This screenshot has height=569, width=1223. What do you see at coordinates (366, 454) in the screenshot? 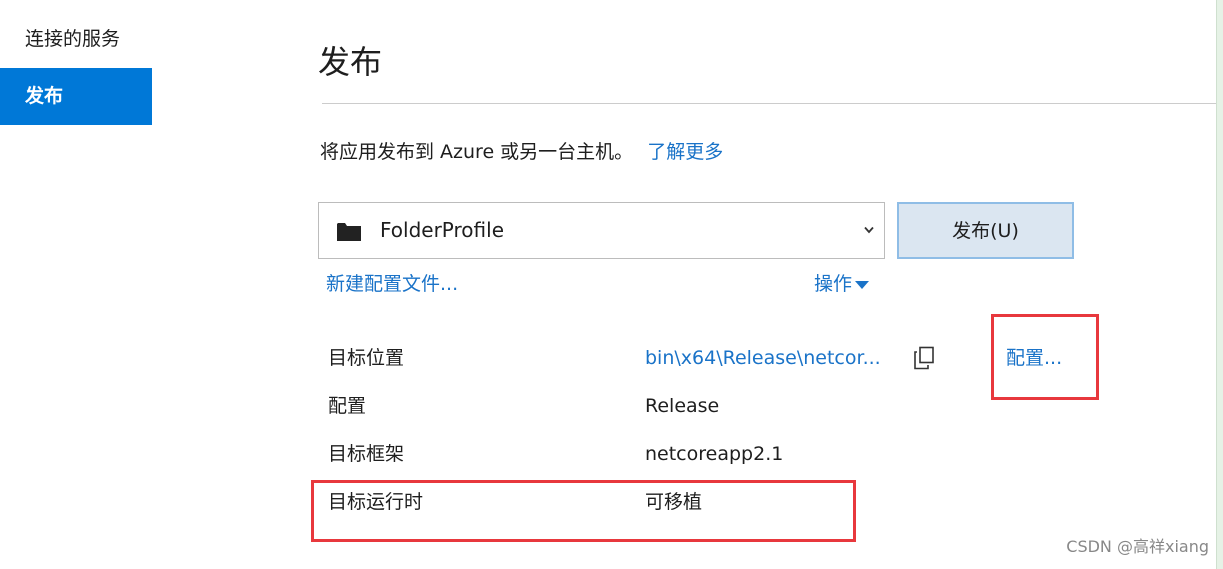
I see `target-framework-label: 目标框架` at bounding box center [366, 454].